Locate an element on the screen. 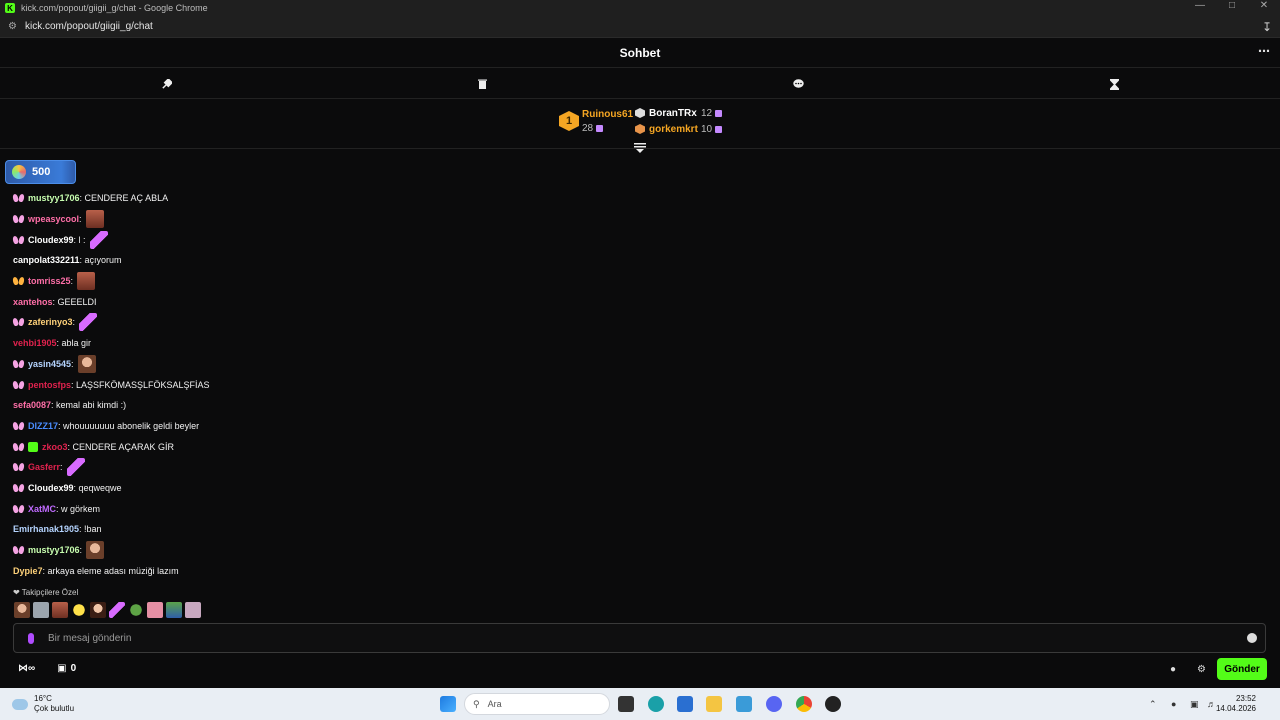  discord-icon is located at coordinates (774, 704).